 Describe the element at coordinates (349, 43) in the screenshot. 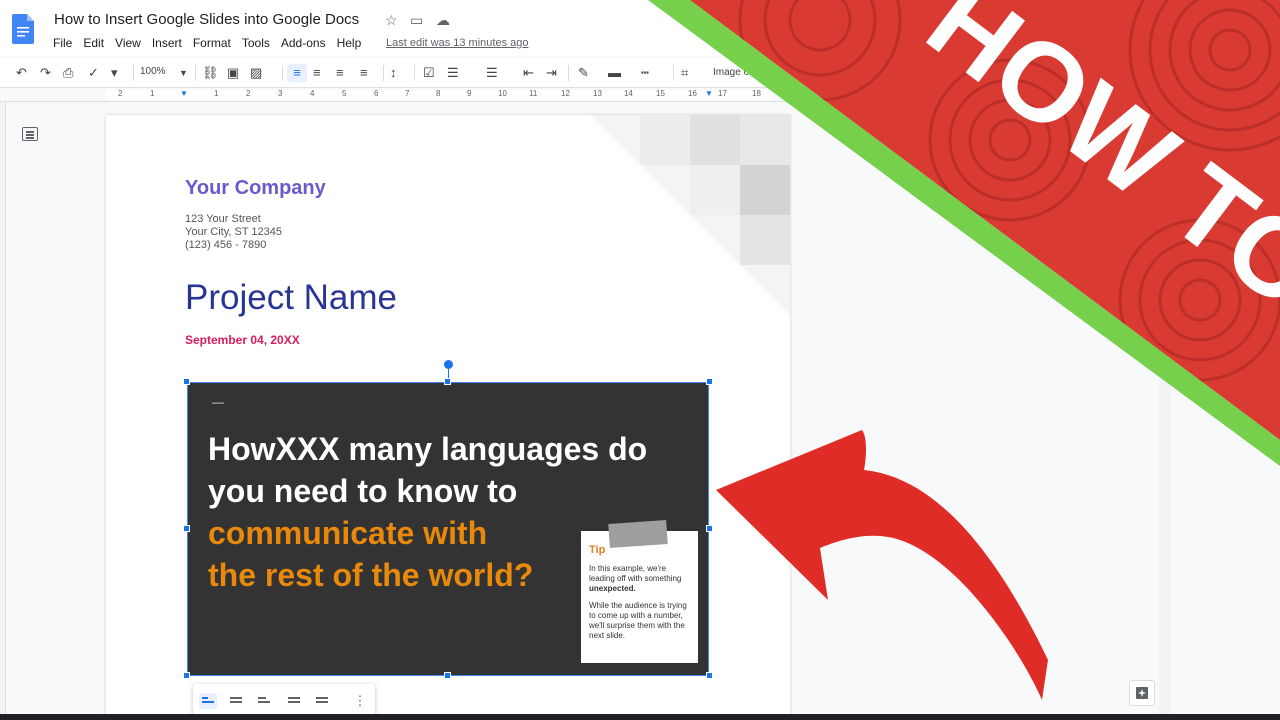

I see `menu-help: Help` at that location.